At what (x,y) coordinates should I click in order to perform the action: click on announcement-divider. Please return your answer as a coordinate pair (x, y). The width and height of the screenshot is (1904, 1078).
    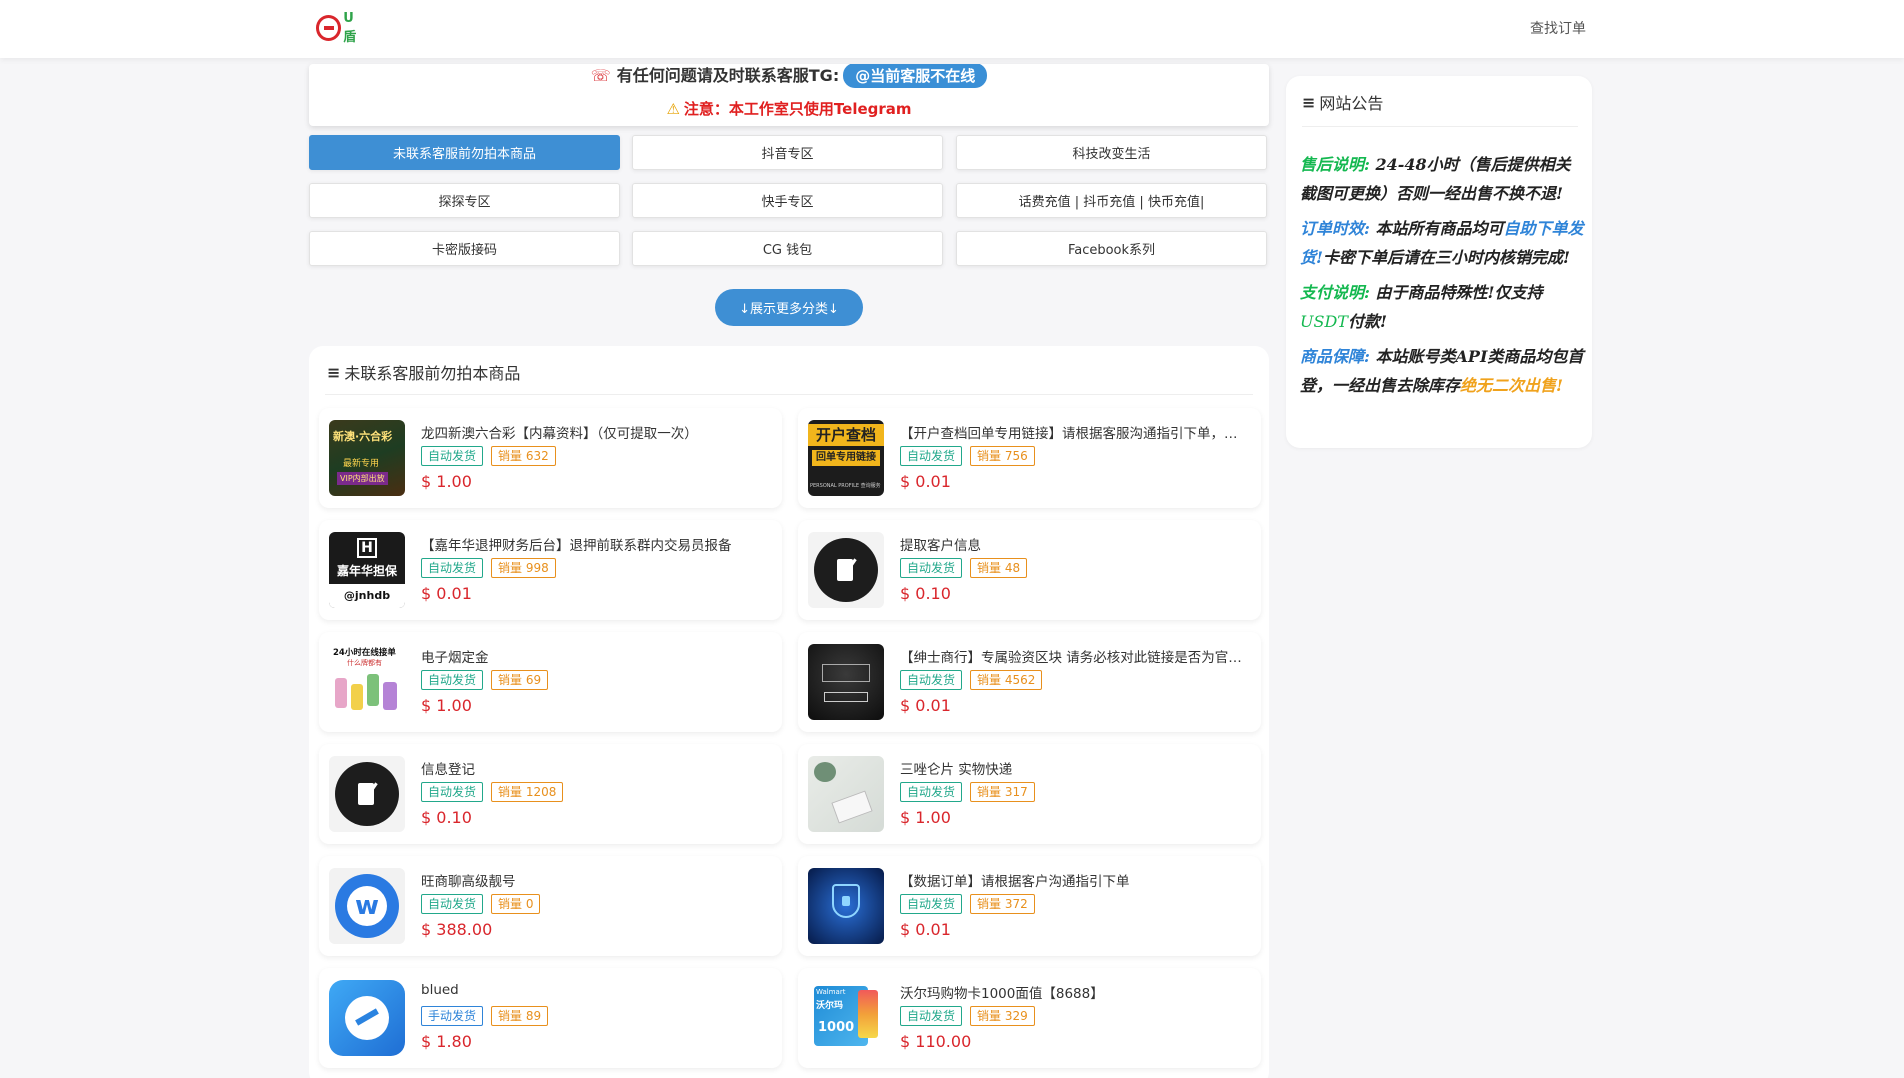
    Looking at the image, I should click on (1440, 126).